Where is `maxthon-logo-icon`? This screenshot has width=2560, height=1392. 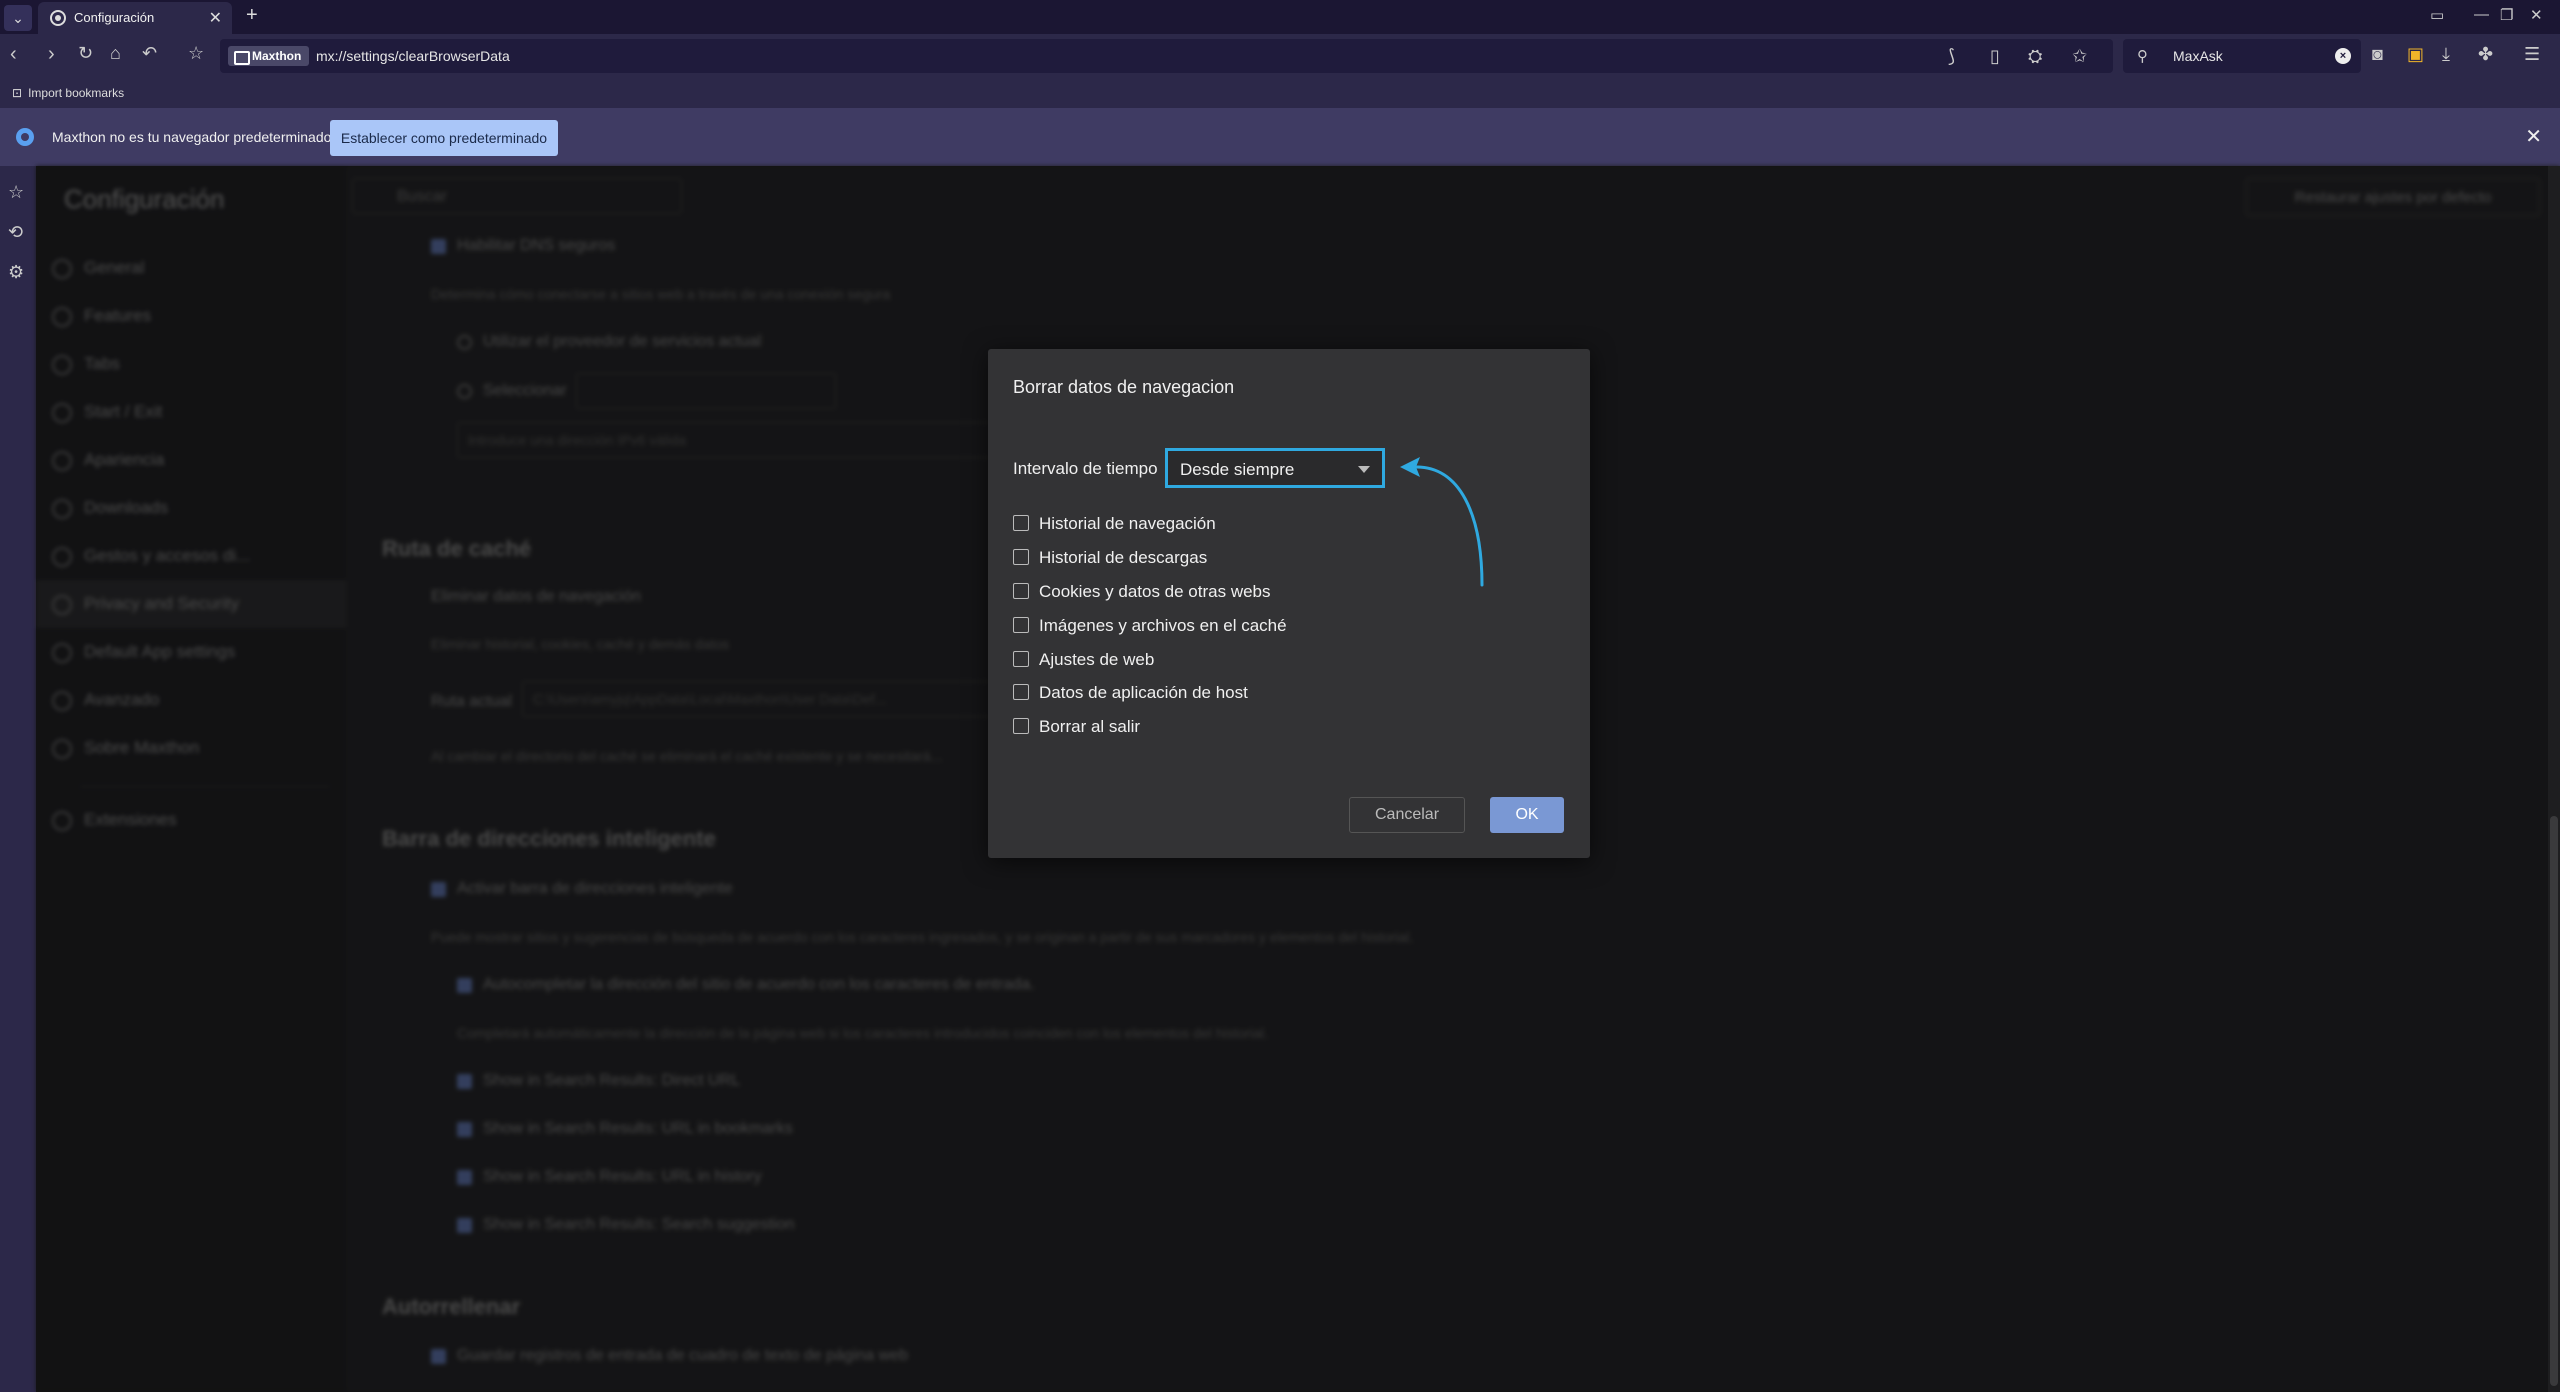 maxthon-logo-icon is located at coordinates (25, 137).